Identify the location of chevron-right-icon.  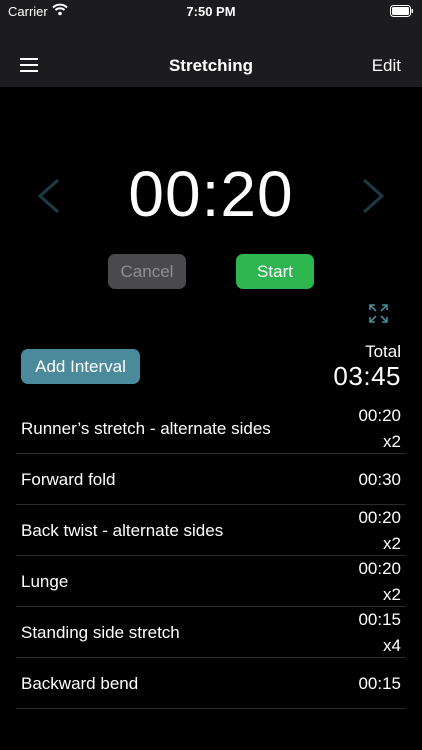
(373, 196).